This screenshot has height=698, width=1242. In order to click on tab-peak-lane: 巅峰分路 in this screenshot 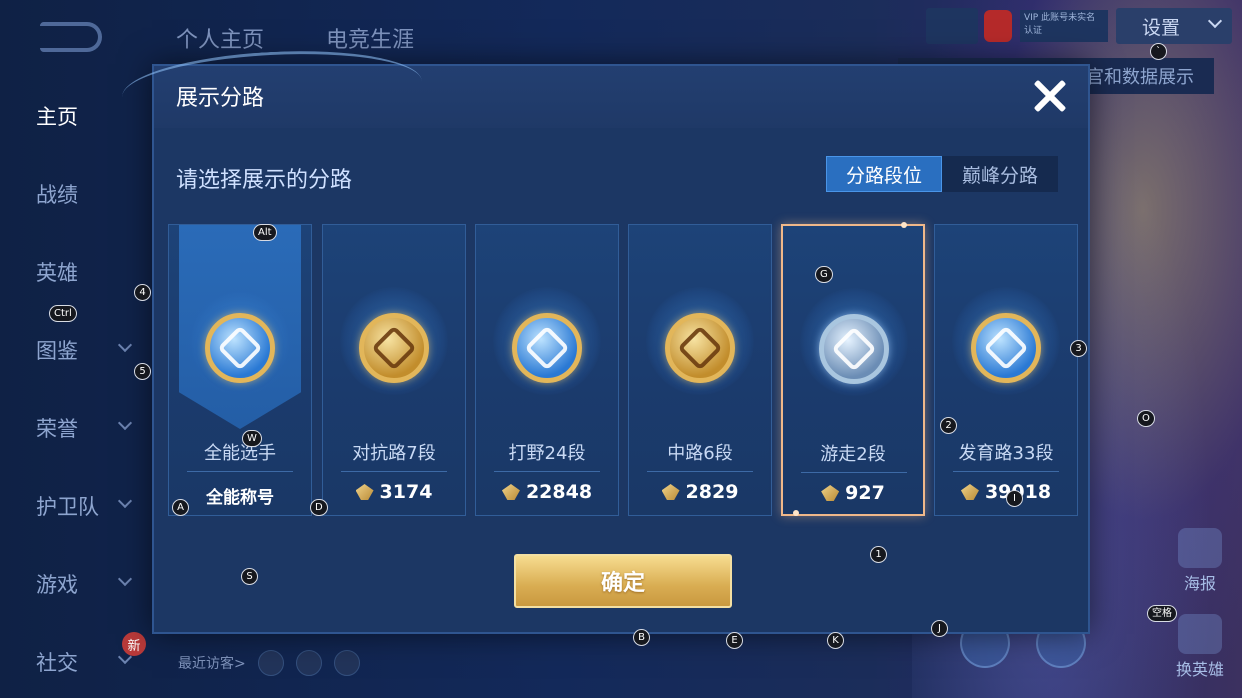, I will do `click(1000, 174)`.